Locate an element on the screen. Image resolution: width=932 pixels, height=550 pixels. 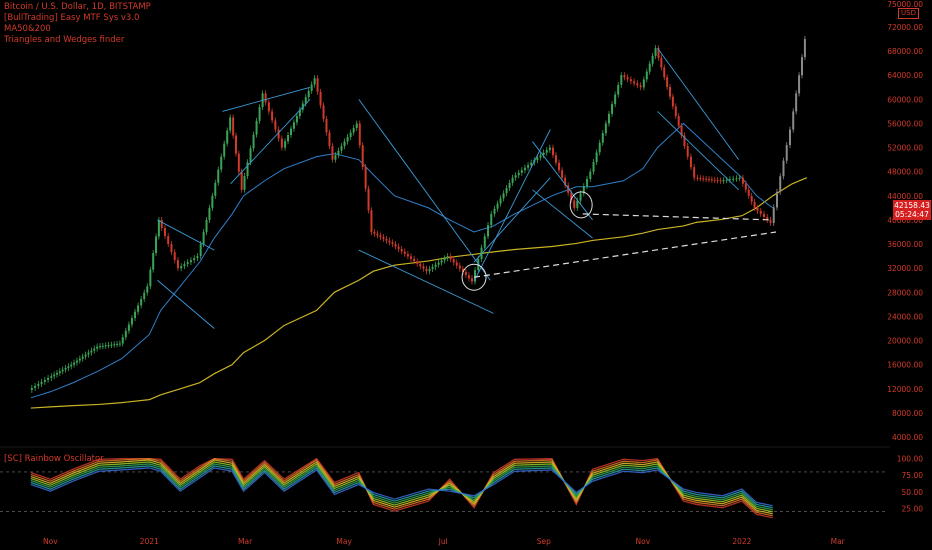
legend-indicator-ma: MA50&200 is located at coordinates (77, 29).